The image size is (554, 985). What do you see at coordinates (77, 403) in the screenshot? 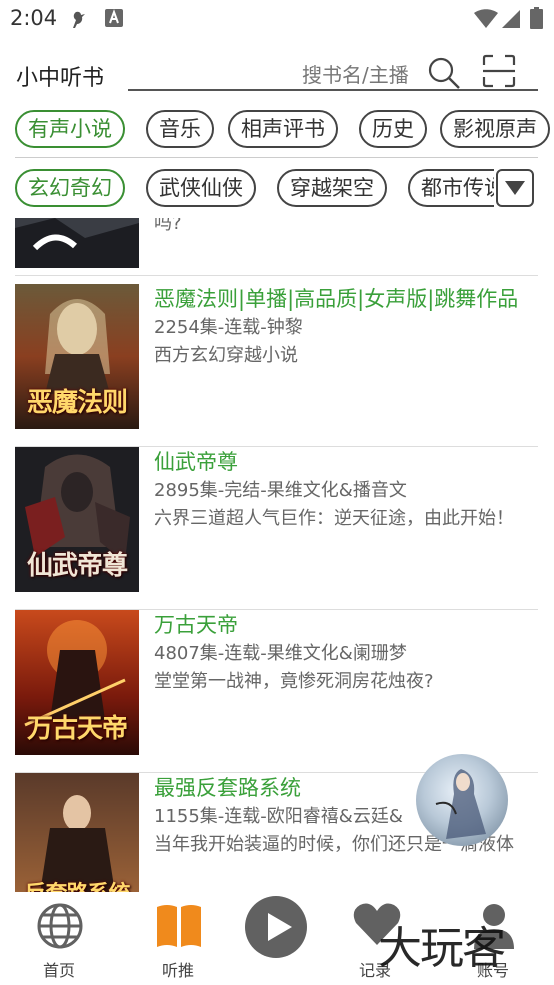
I see `cover-title: 恶魔法则` at bounding box center [77, 403].